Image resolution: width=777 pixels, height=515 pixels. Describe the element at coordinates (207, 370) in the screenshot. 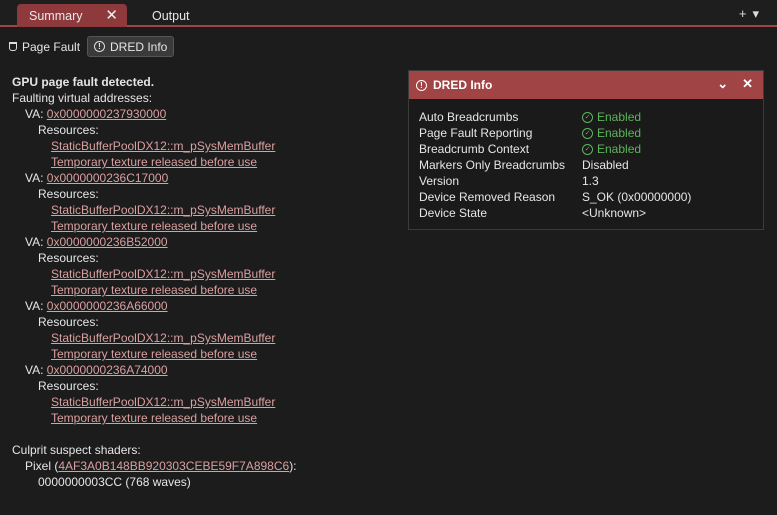

I see `va-row: VA: 0x0000000236A74000` at that location.